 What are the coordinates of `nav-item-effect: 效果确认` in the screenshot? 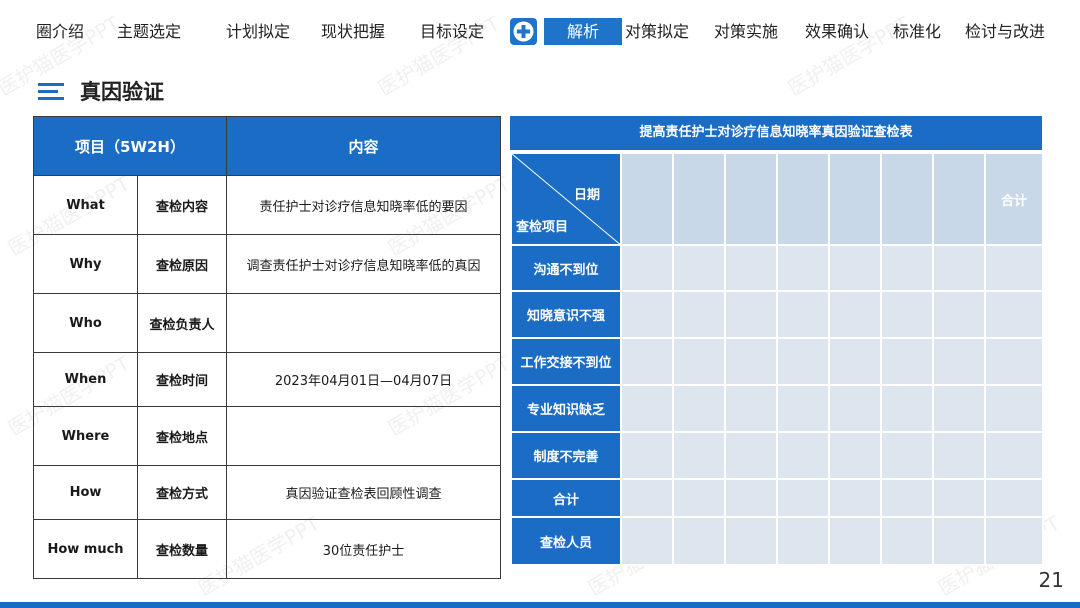 It's located at (837, 32).